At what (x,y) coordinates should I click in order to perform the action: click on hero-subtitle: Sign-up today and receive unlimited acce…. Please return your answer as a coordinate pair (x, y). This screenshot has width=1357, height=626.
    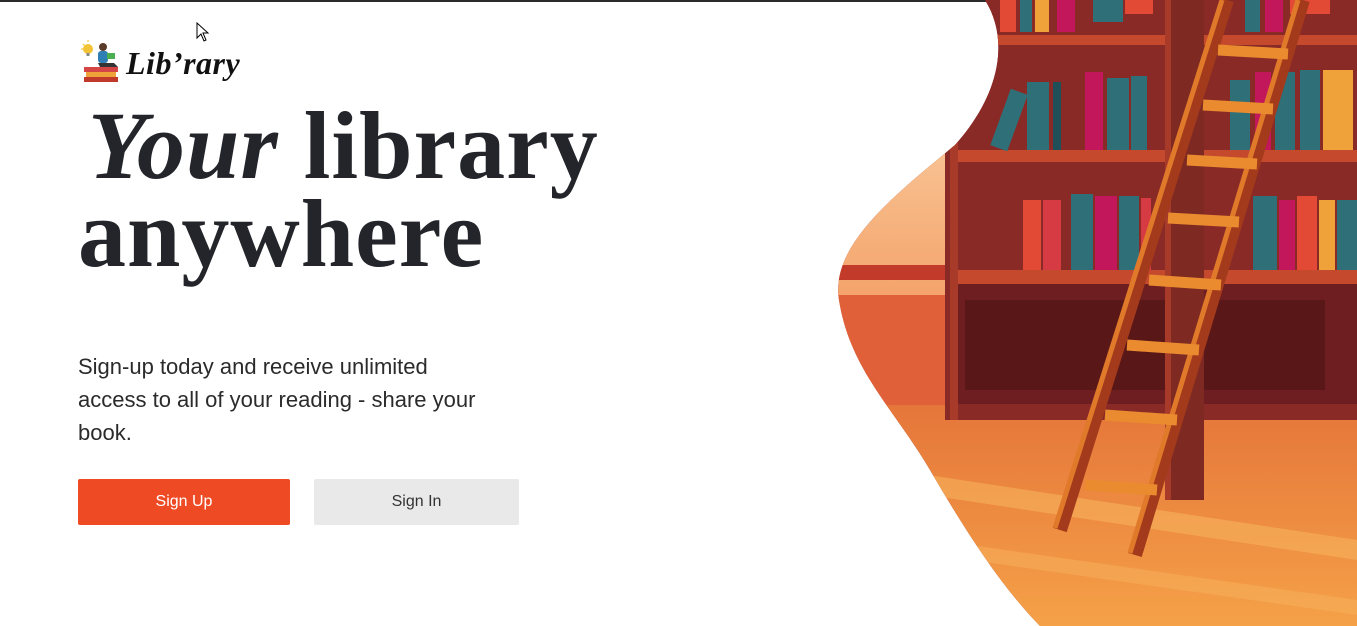
    Looking at the image, I should click on (277, 399).